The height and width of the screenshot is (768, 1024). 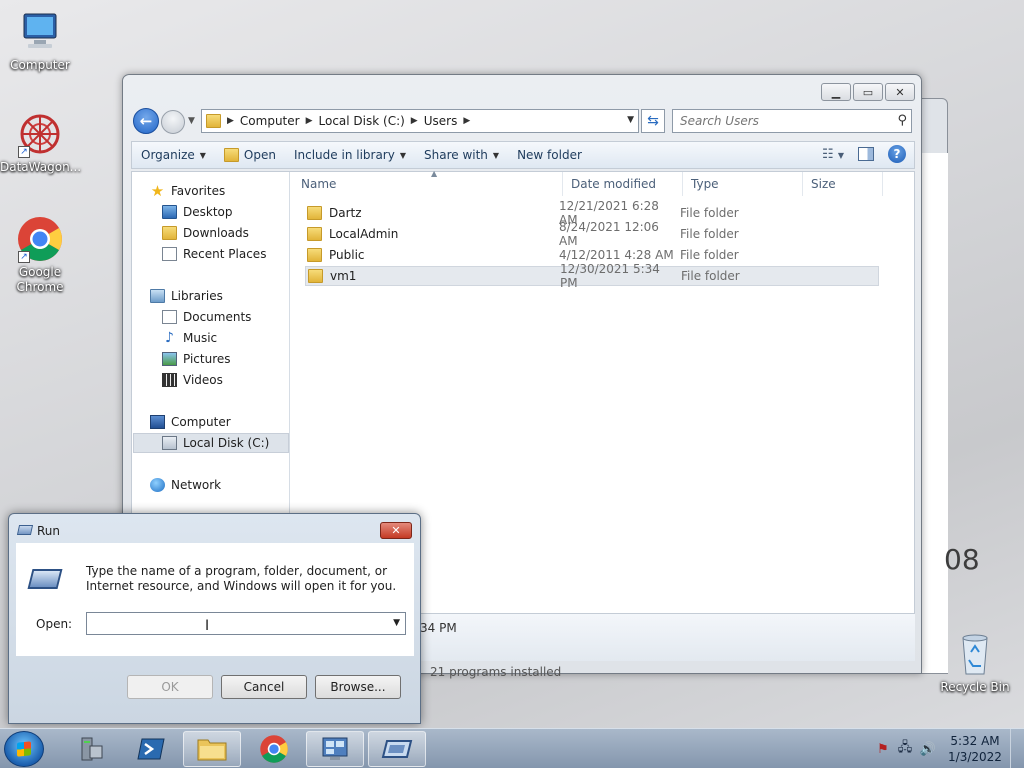 I want to click on show-desktop-button, so click(x=1017, y=748).